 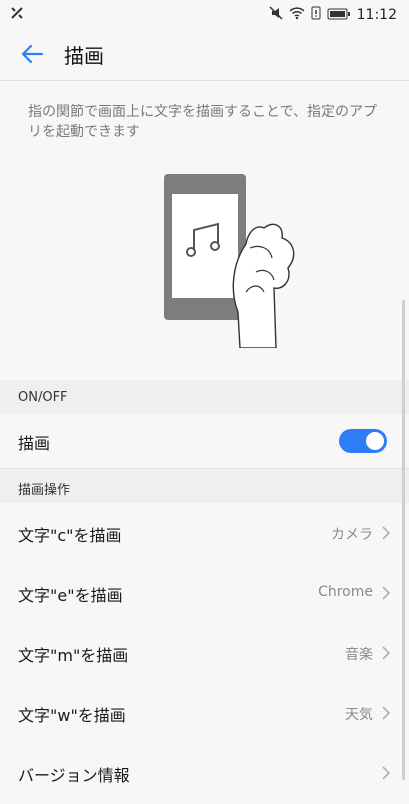 What do you see at coordinates (359, 715) in the screenshot?
I see `item-value: 天気` at bounding box center [359, 715].